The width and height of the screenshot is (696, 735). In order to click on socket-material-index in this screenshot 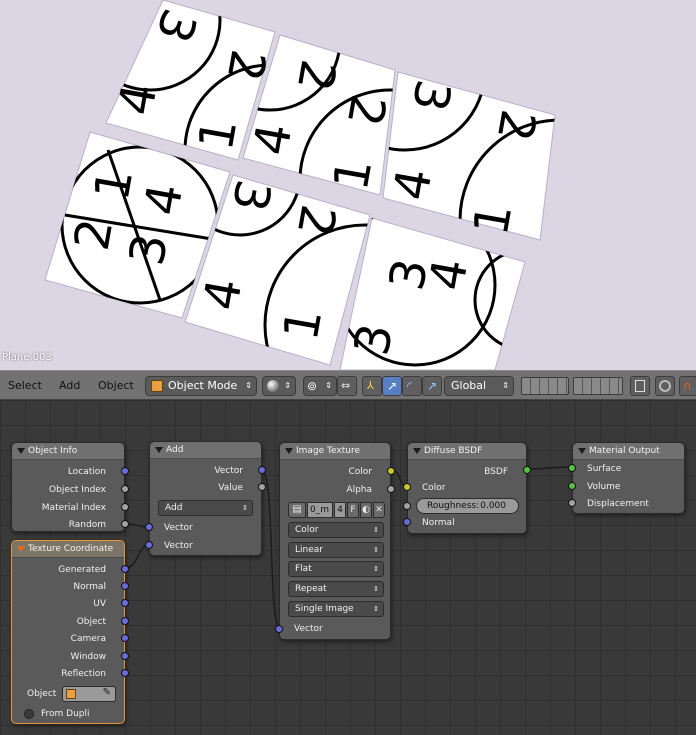, I will do `click(125, 507)`.